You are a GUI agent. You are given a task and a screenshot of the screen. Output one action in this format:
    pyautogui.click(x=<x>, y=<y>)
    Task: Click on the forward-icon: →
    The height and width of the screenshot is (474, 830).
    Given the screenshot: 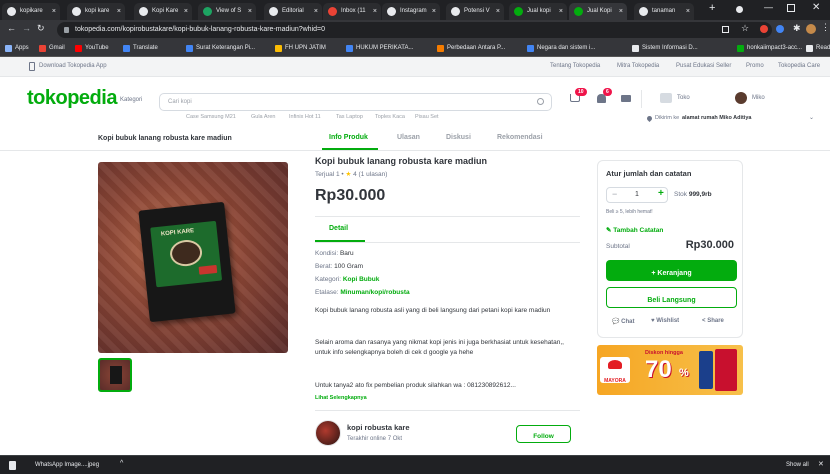 What is the action you would take?
    pyautogui.click(x=26, y=28)
    